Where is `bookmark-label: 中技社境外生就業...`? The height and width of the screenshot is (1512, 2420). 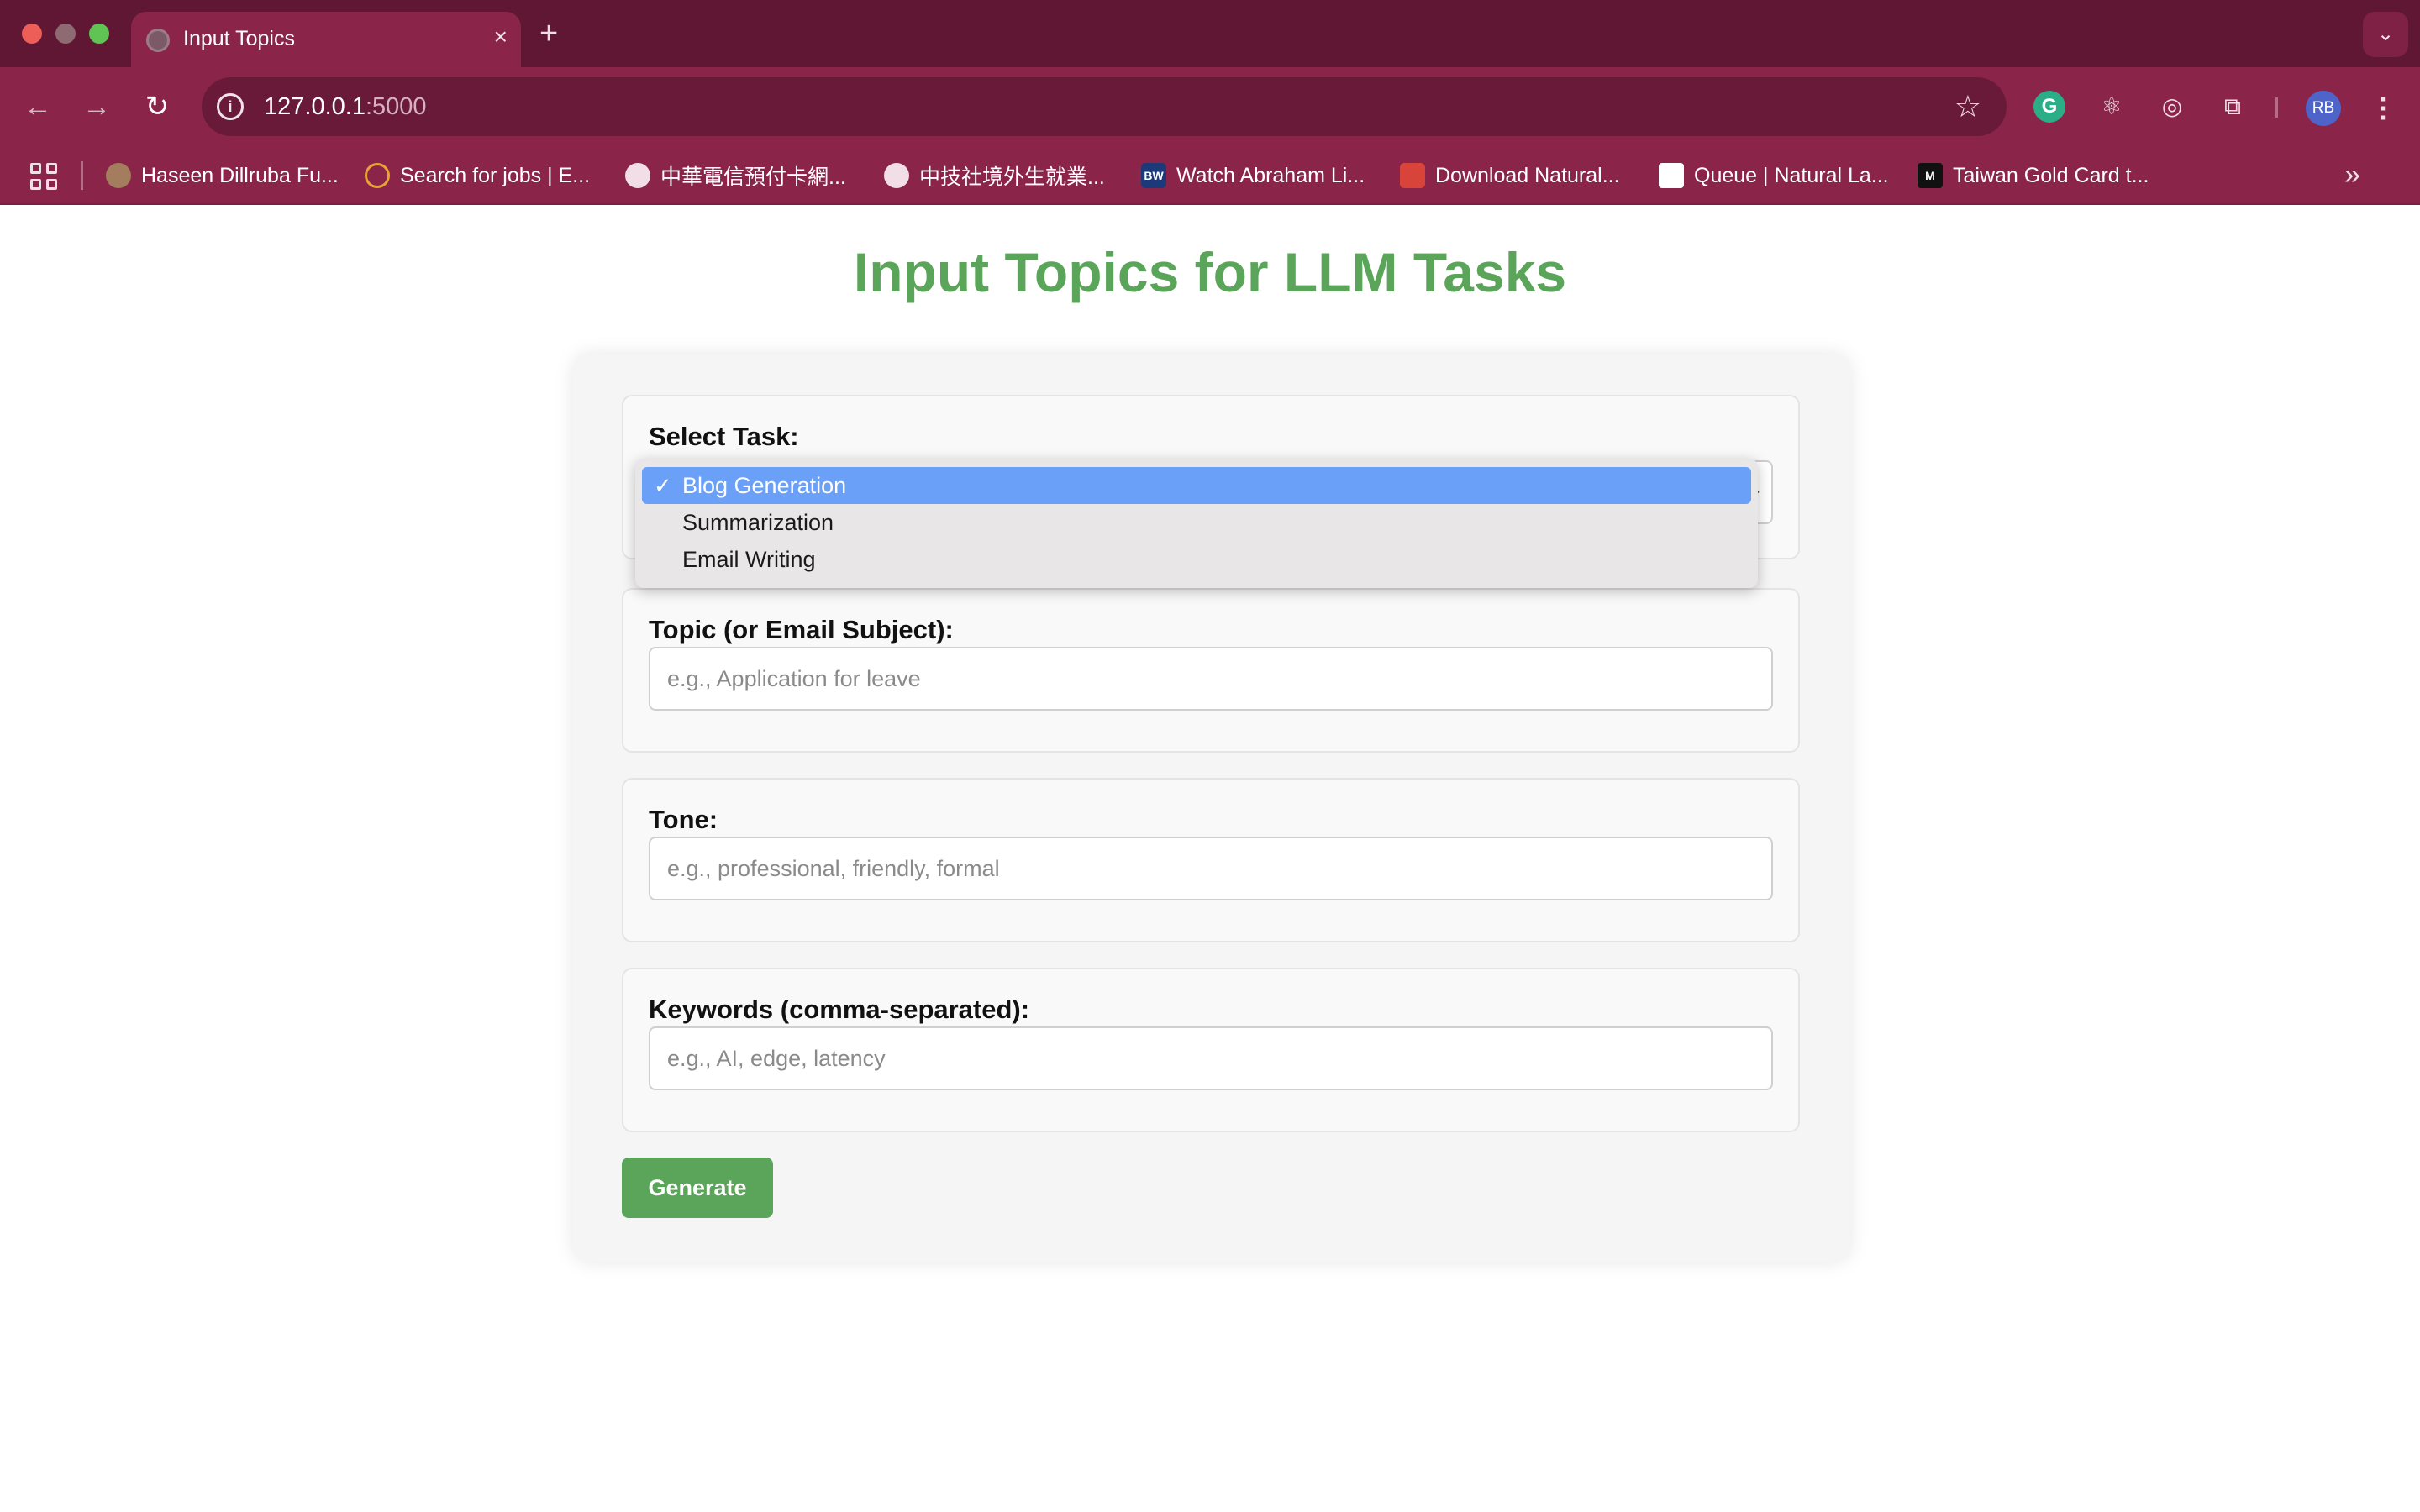
bookmark-label: 中技社境外生就業... is located at coordinates (1012, 177).